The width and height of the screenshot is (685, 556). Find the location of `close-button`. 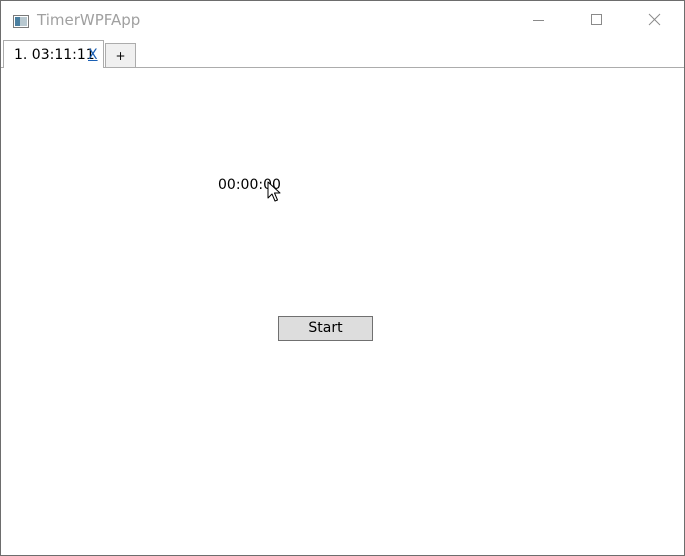

close-button is located at coordinates (654, 20).